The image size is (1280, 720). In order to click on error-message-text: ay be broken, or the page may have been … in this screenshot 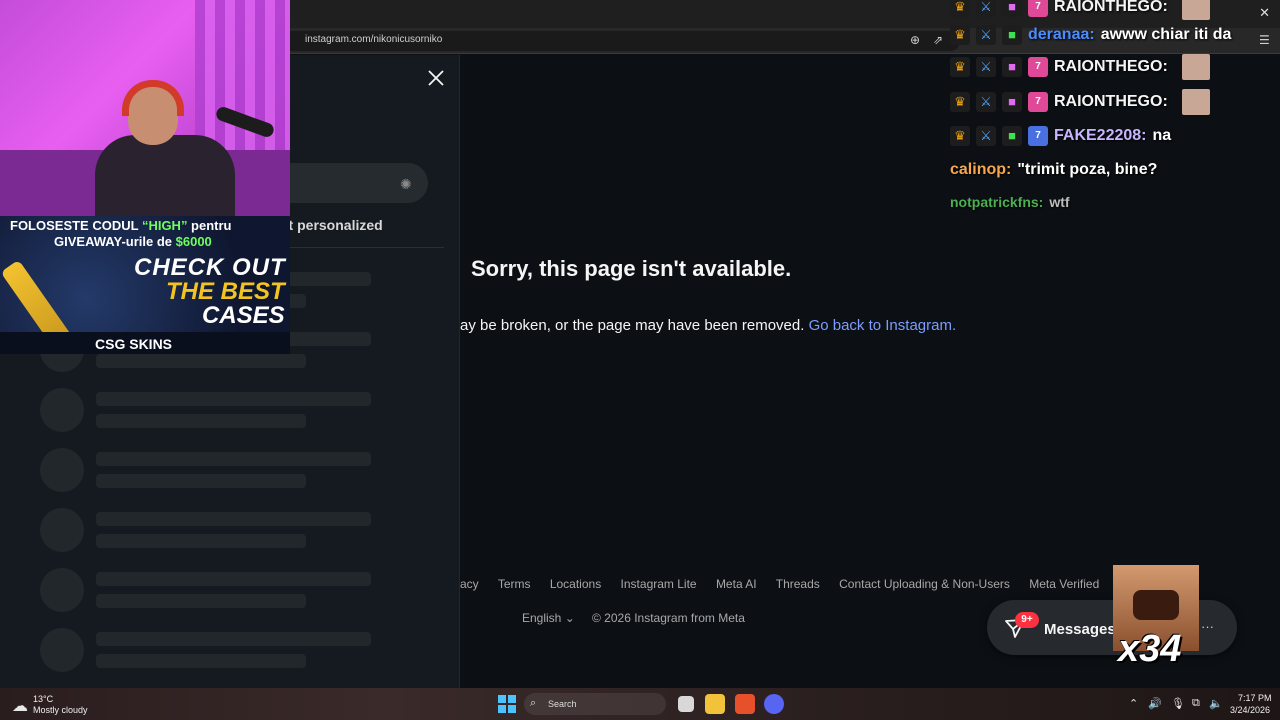, I will do `click(632, 325)`.